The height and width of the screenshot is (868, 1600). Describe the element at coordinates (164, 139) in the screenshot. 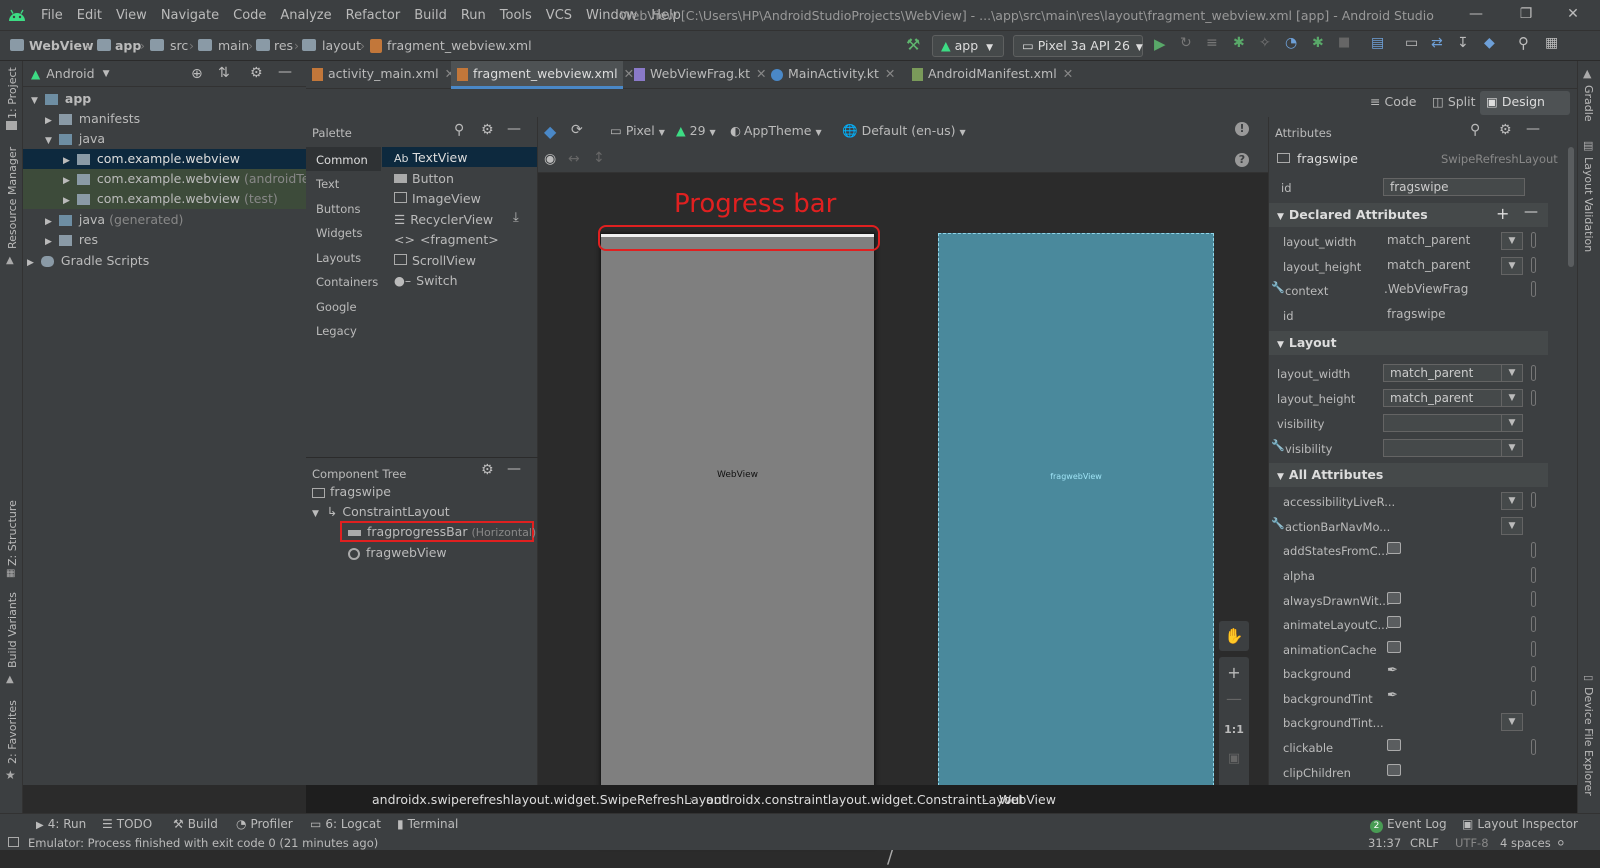

I see `tree-item-java: ▼ java` at that location.